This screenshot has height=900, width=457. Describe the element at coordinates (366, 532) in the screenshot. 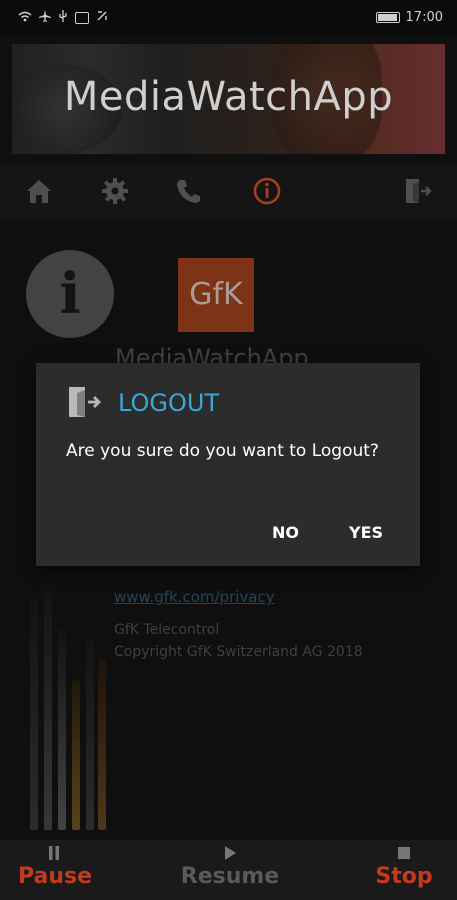

I see `yes-button: YES` at that location.